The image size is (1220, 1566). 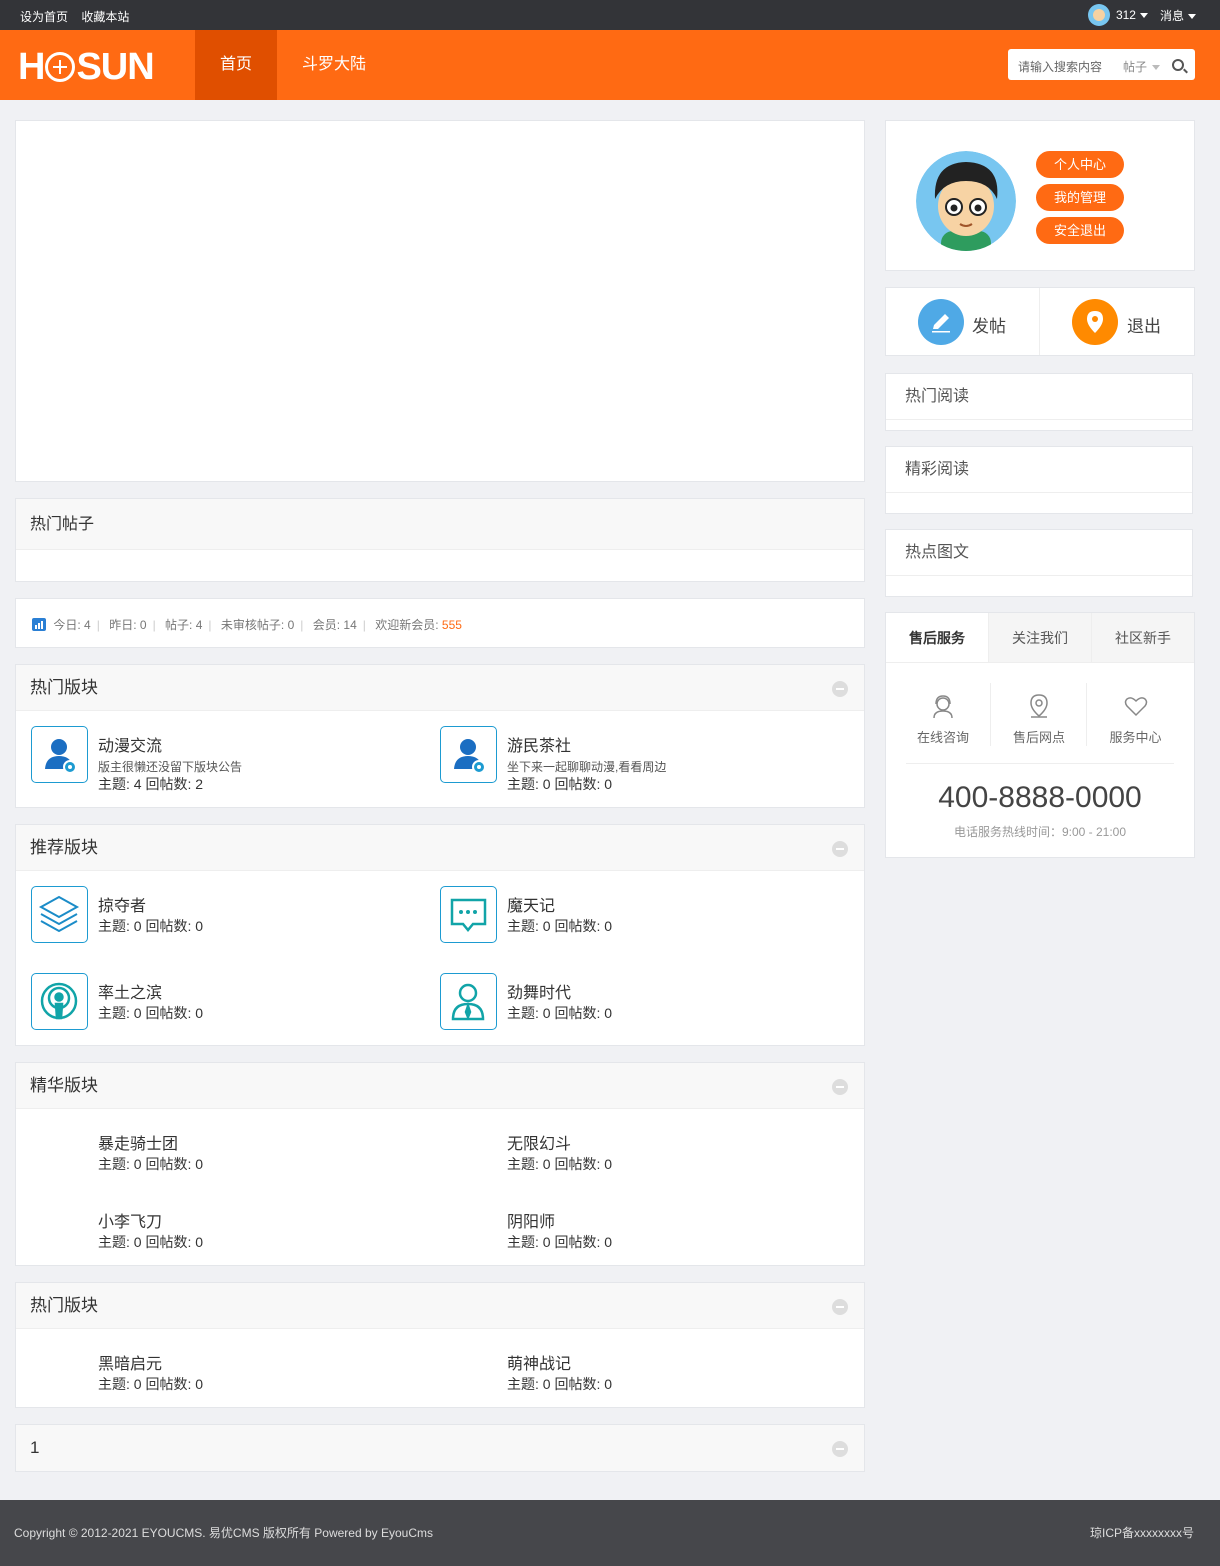 What do you see at coordinates (1060, 66) in the screenshot?
I see `search-input: 请输入搜索内容` at bounding box center [1060, 66].